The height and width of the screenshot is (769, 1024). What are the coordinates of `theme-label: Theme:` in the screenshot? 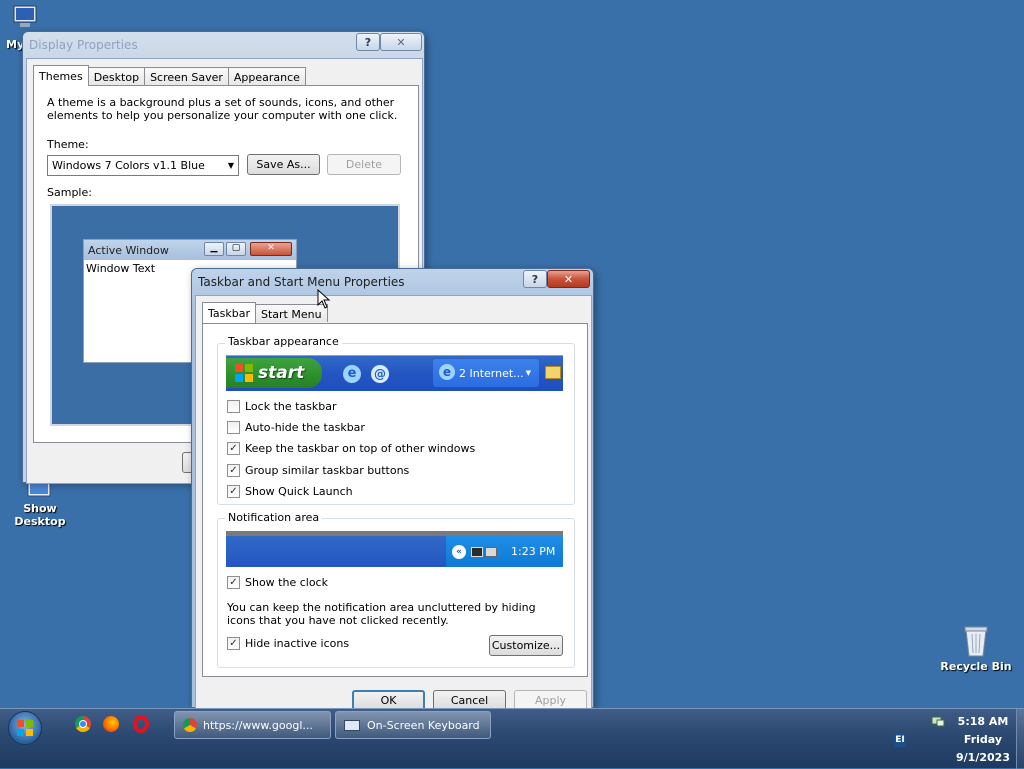 It's located at (68, 144).